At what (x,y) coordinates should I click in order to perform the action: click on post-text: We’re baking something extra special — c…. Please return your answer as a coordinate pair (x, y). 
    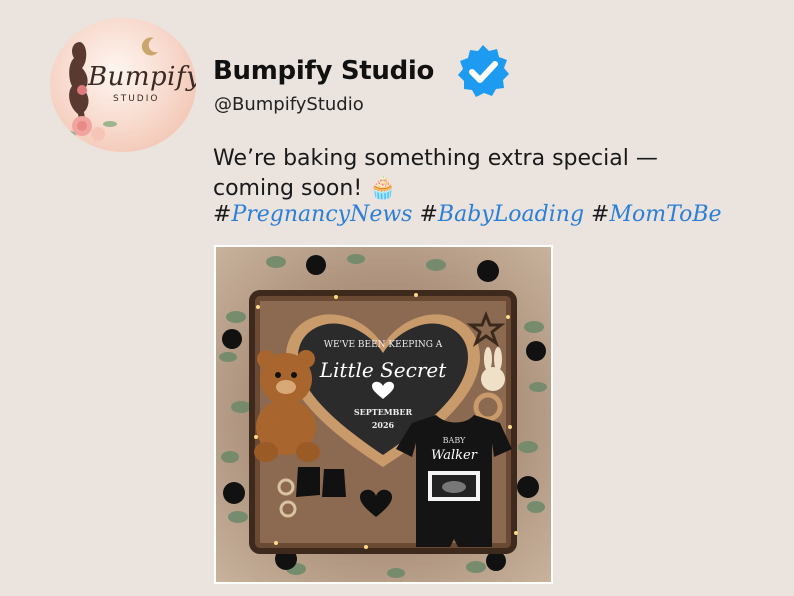
    Looking at the image, I should click on (493, 174).